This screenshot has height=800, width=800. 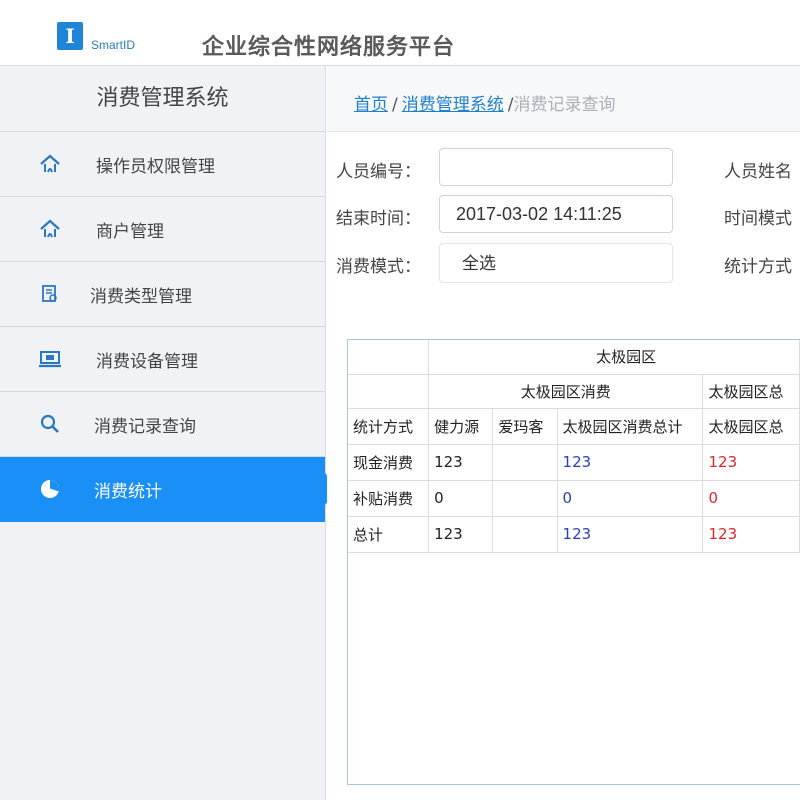 I want to click on cell-subtotal: 0, so click(x=630, y=498).